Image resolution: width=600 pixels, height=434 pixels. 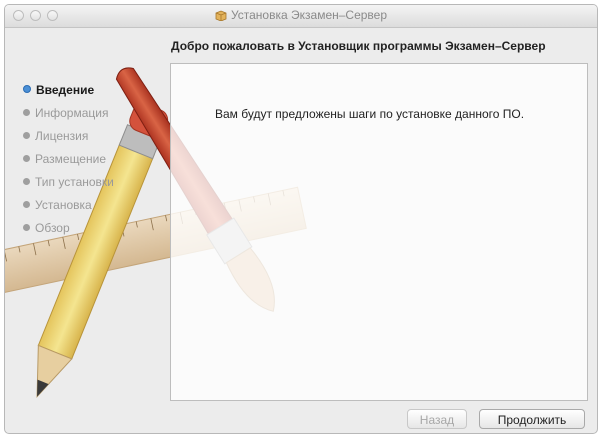 What do you see at coordinates (27, 89) in the screenshot?
I see `step-active-bullet-icon` at bounding box center [27, 89].